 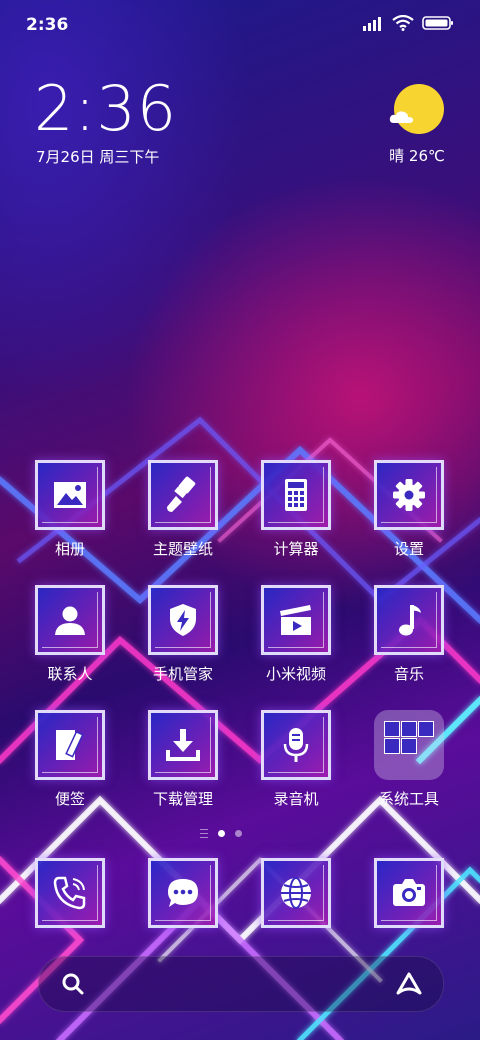 I want to click on music-note-icon, so click(x=410, y=620).